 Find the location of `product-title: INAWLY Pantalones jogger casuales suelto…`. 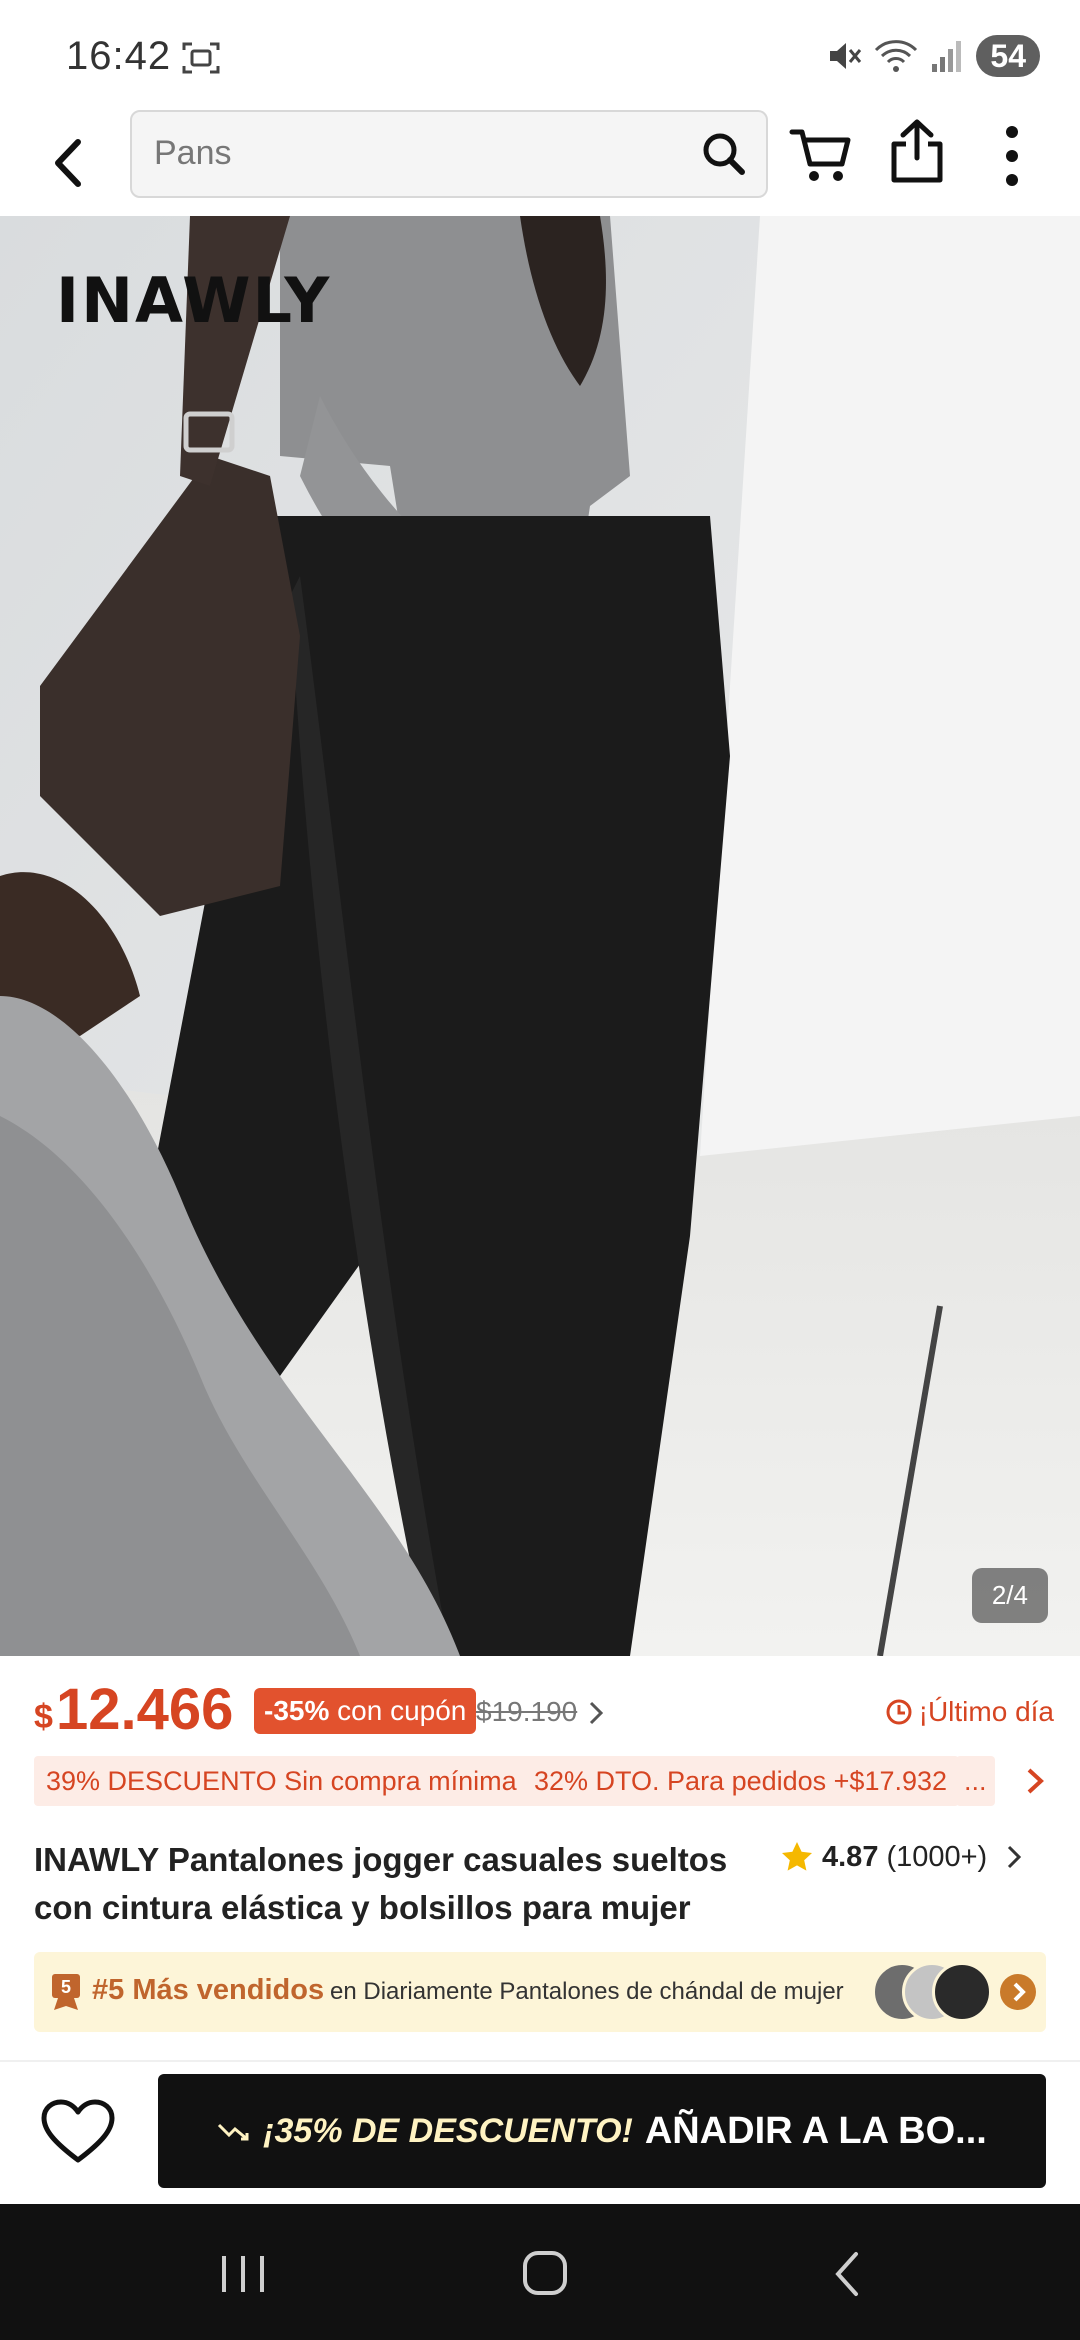

product-title: INAWLY Pantalones jogger casuales suelto… is located at coordinates (381, 1883).